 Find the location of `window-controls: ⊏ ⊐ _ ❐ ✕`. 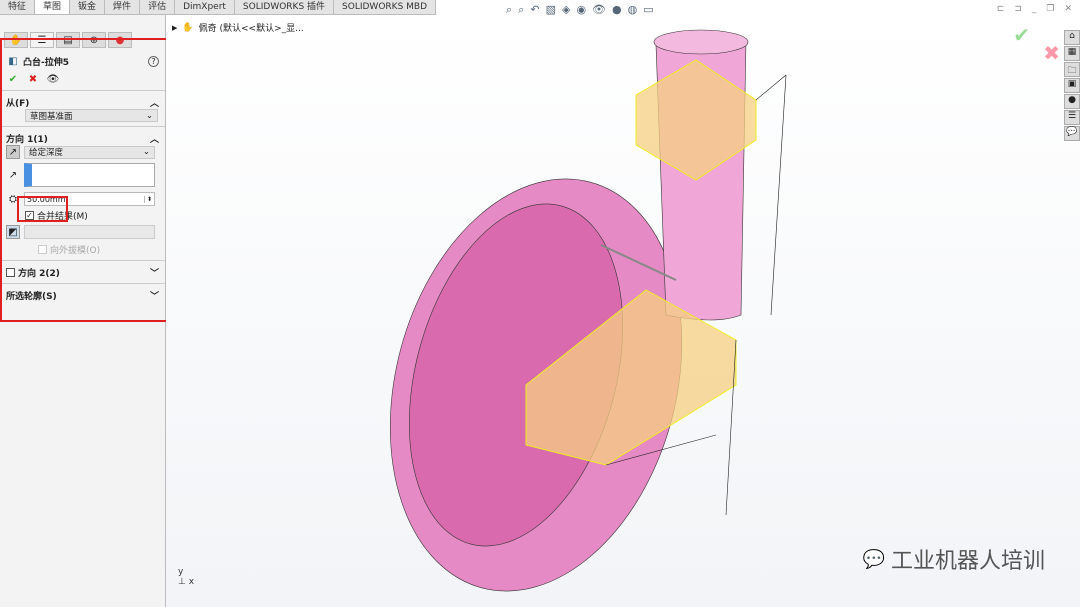

window-controls: ⊏ ⊐ _ ❐ ✕ is located at coordinates (1034, 9).